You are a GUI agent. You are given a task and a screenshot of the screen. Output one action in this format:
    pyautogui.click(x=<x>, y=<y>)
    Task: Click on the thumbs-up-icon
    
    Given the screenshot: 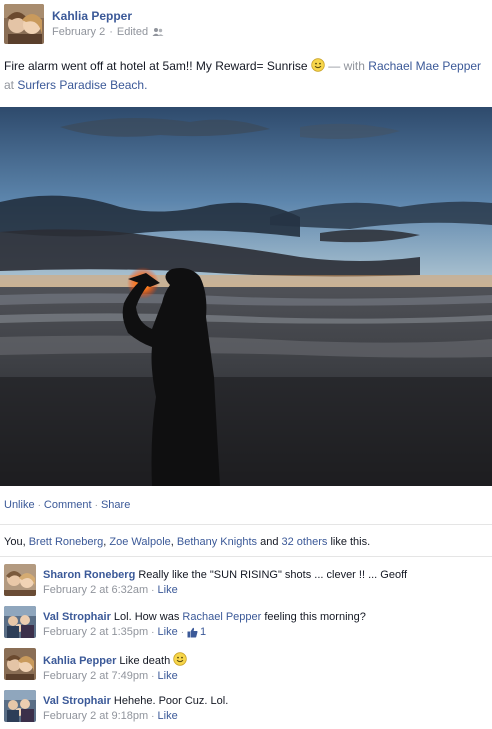 What is the action you would take?
    pyautogui.click(x=192, y=632)
    